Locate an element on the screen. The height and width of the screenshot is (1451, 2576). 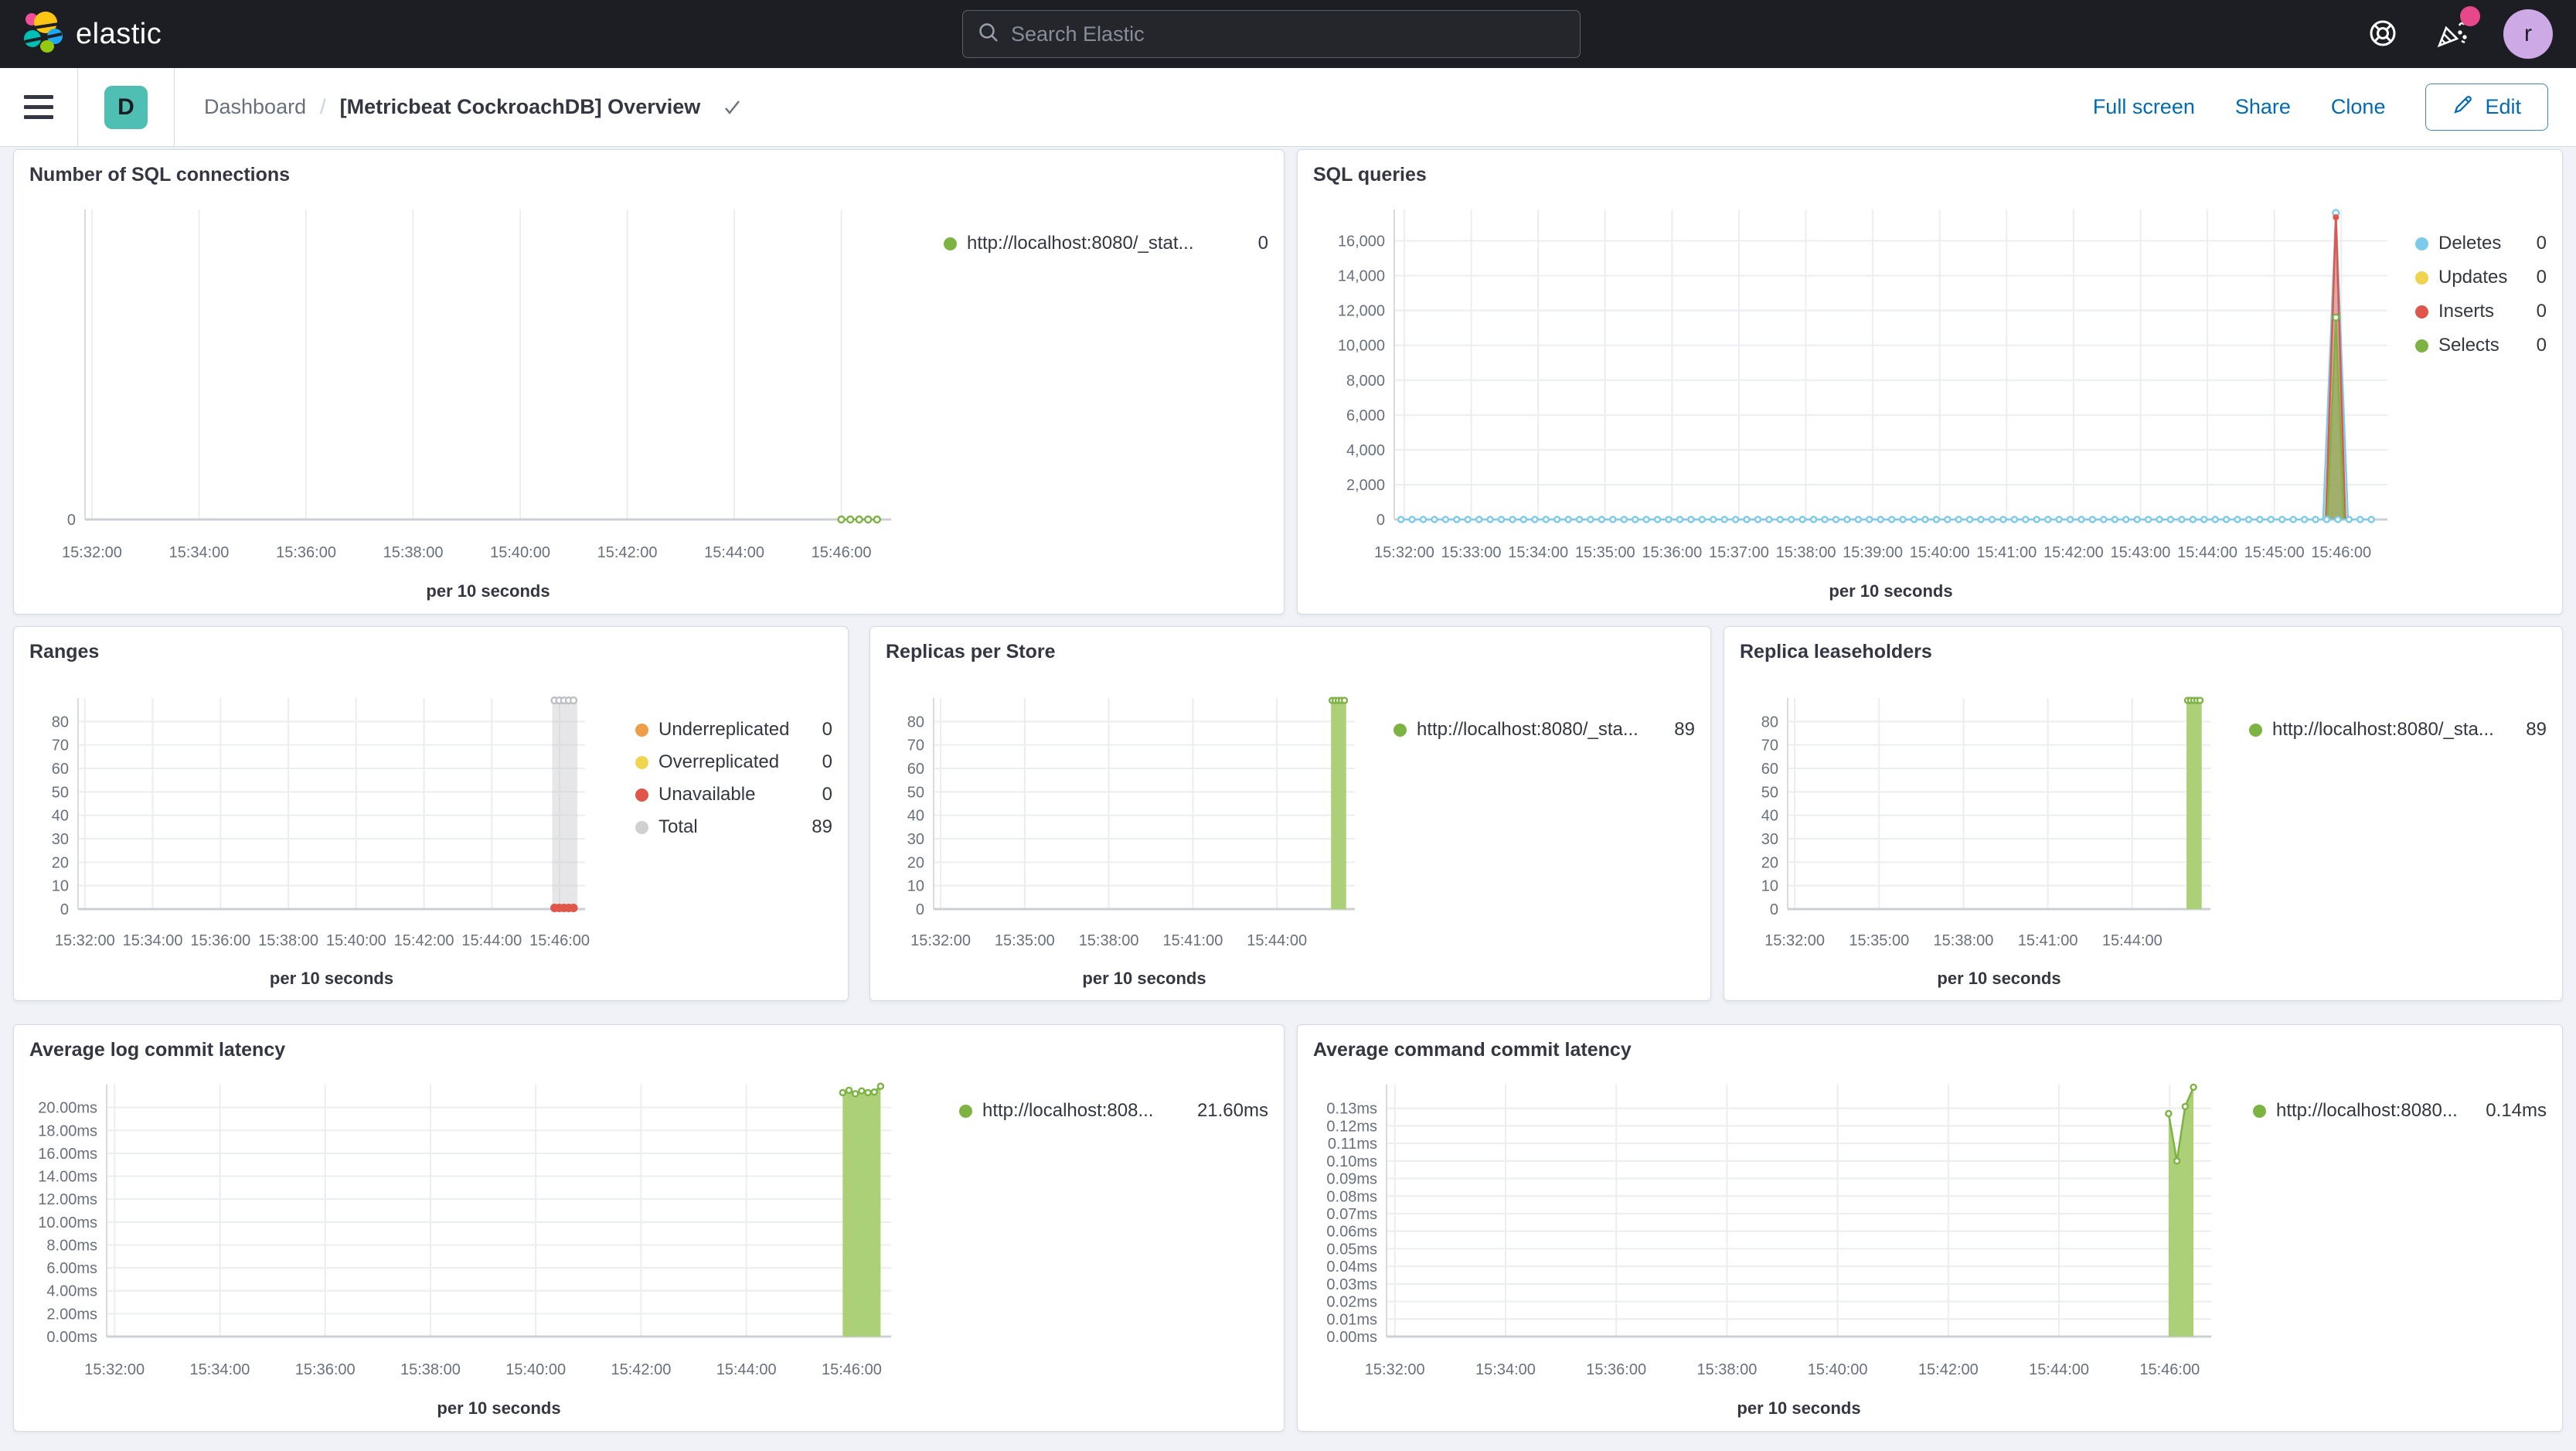
breadcrumb-dashboard-link: Dashboard is located at coordinates (255, 107).